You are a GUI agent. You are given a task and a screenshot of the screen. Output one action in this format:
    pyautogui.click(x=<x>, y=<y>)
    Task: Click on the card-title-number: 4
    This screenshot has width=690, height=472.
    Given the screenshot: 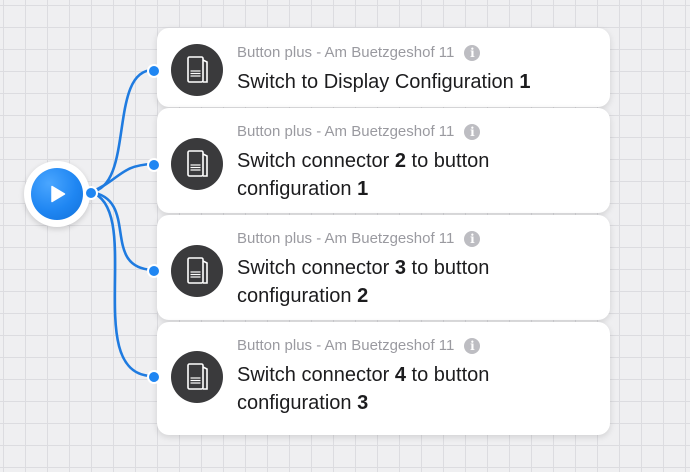 What is the action you would take?
    pyautogui.click(x=400, y=375)
    